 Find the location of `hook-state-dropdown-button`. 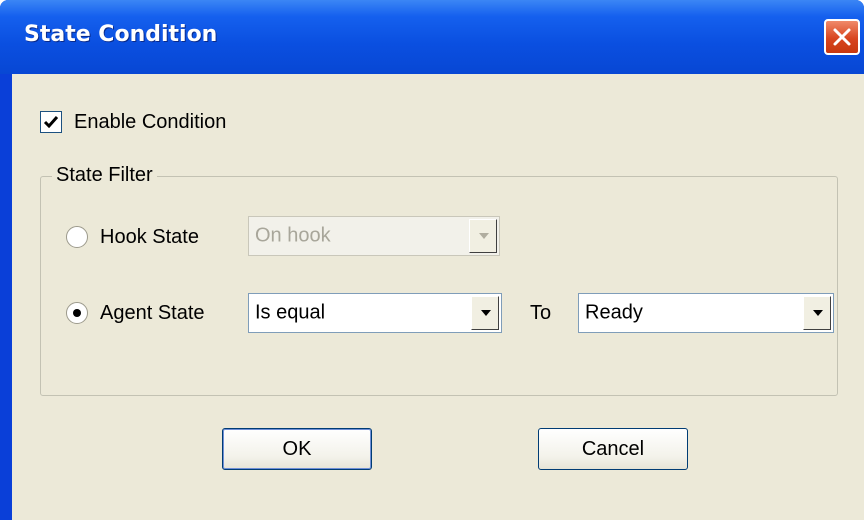

hook-state-dropdown-button is located at coordinates (483, 236).